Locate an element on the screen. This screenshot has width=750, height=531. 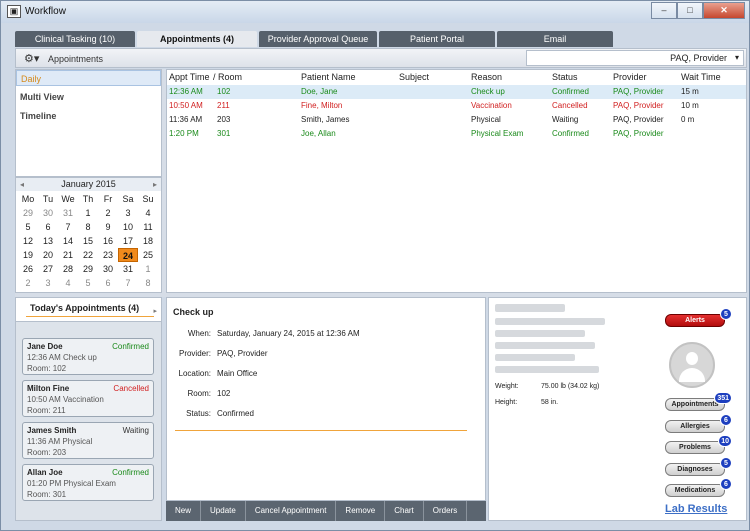
tab-appointments: Appointments (4) is located at coordinates (197, 39).